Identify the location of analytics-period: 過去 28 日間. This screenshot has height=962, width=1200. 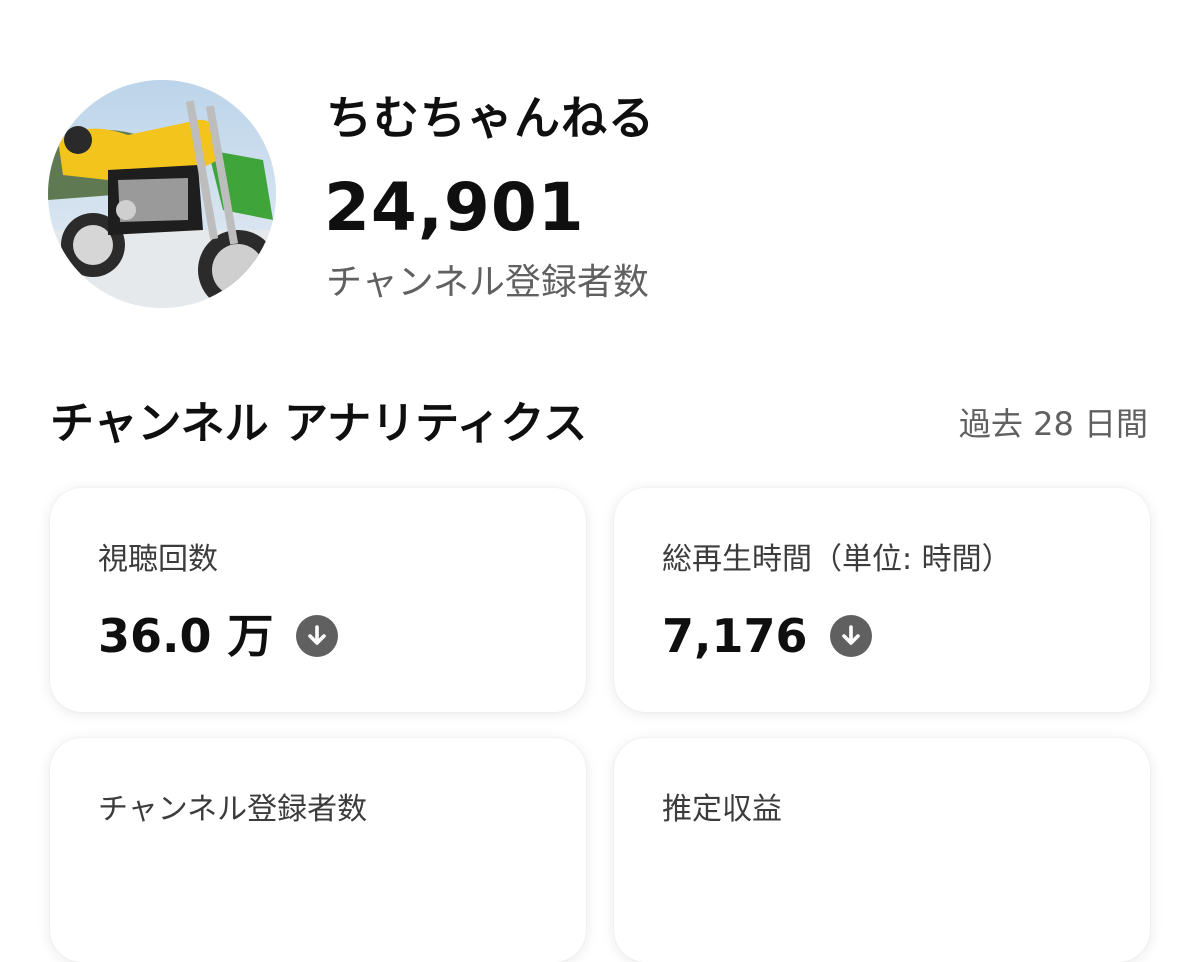
(1053, 424).